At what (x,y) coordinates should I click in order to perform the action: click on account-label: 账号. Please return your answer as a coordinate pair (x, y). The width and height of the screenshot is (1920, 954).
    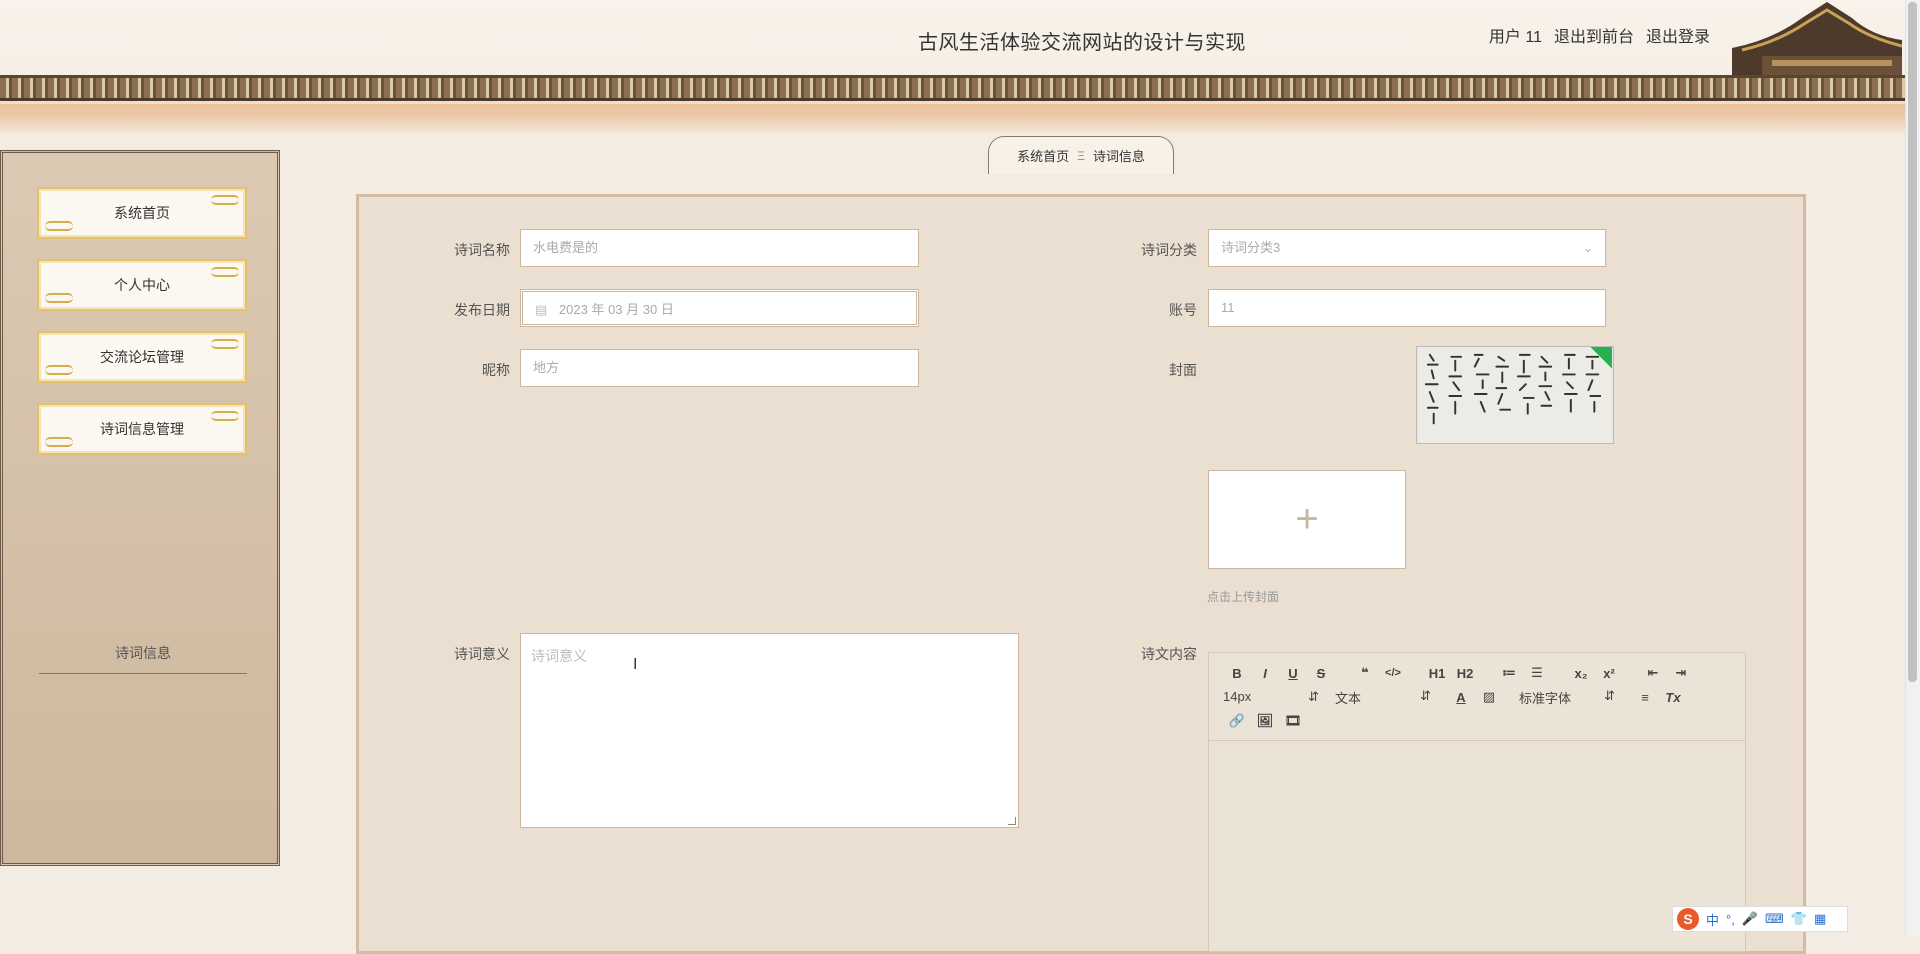
    Looking at the image, I should click on (1183, 310).